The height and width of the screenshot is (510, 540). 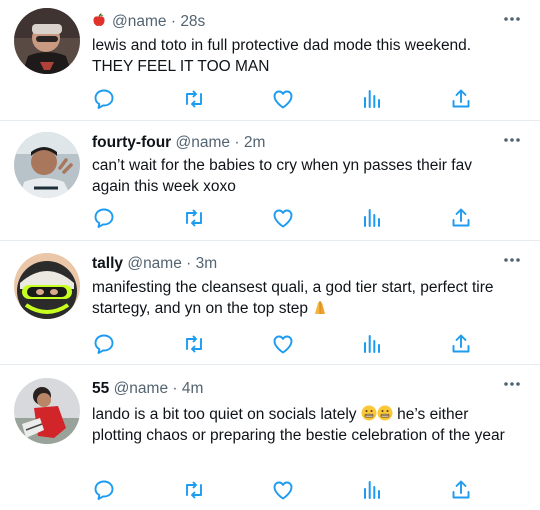 I want to click on tweet-header: tally @name · 3m, so click(x=154, y=264).